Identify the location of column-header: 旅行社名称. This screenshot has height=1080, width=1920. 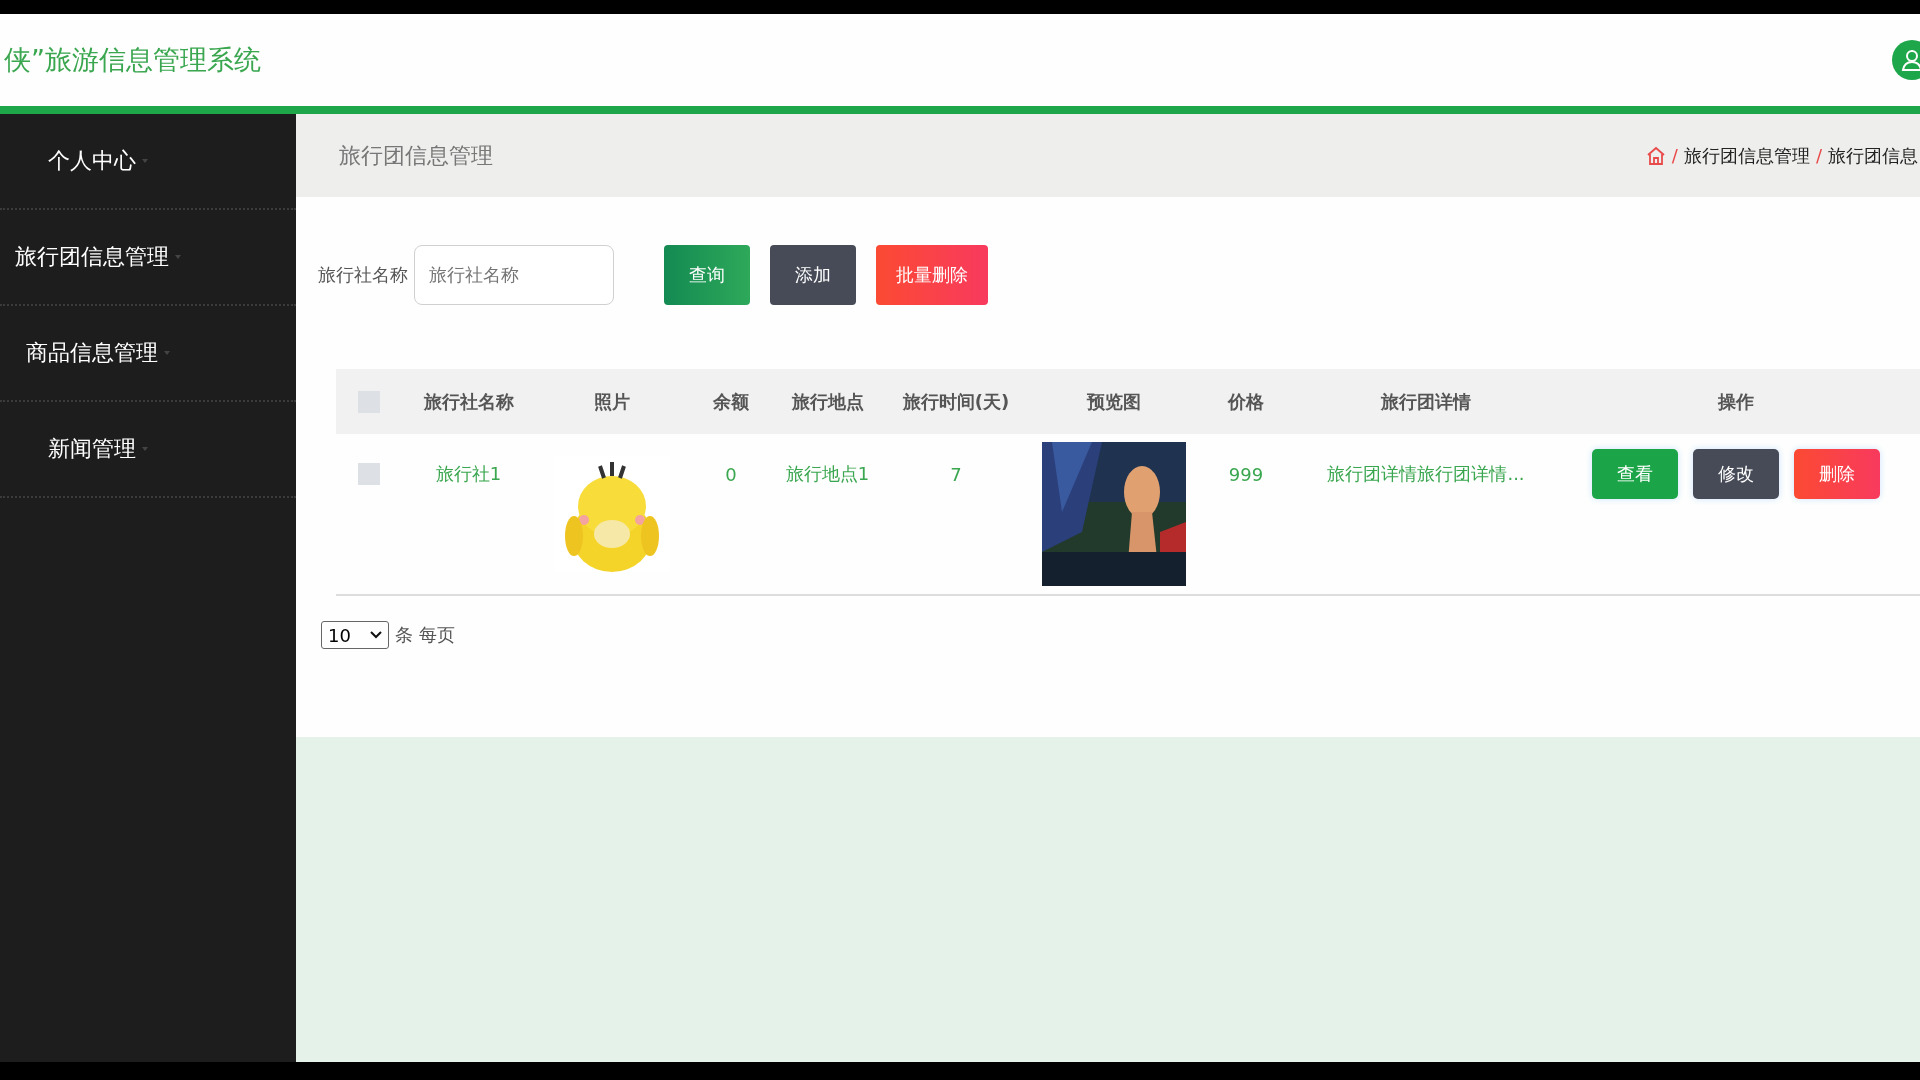
(468, 401).